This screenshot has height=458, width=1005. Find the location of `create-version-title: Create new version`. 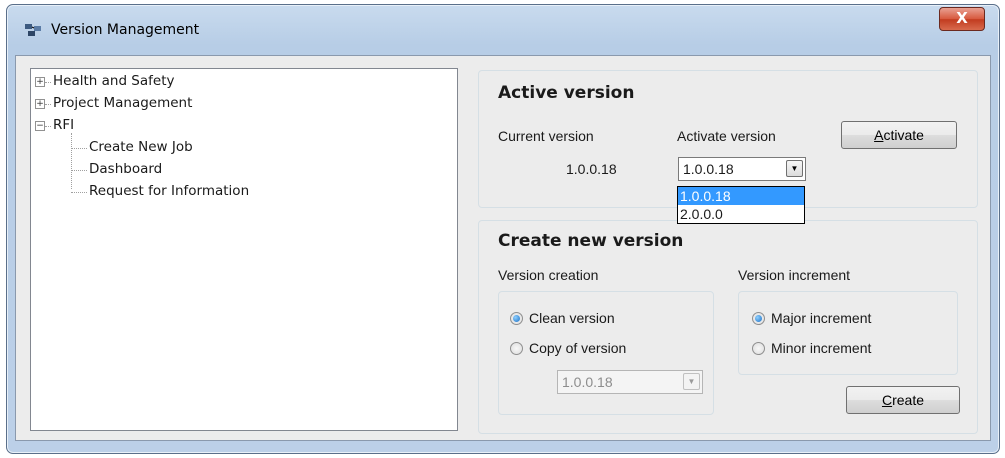

create-version-title: Create new version is located at coordinates (591, 241).